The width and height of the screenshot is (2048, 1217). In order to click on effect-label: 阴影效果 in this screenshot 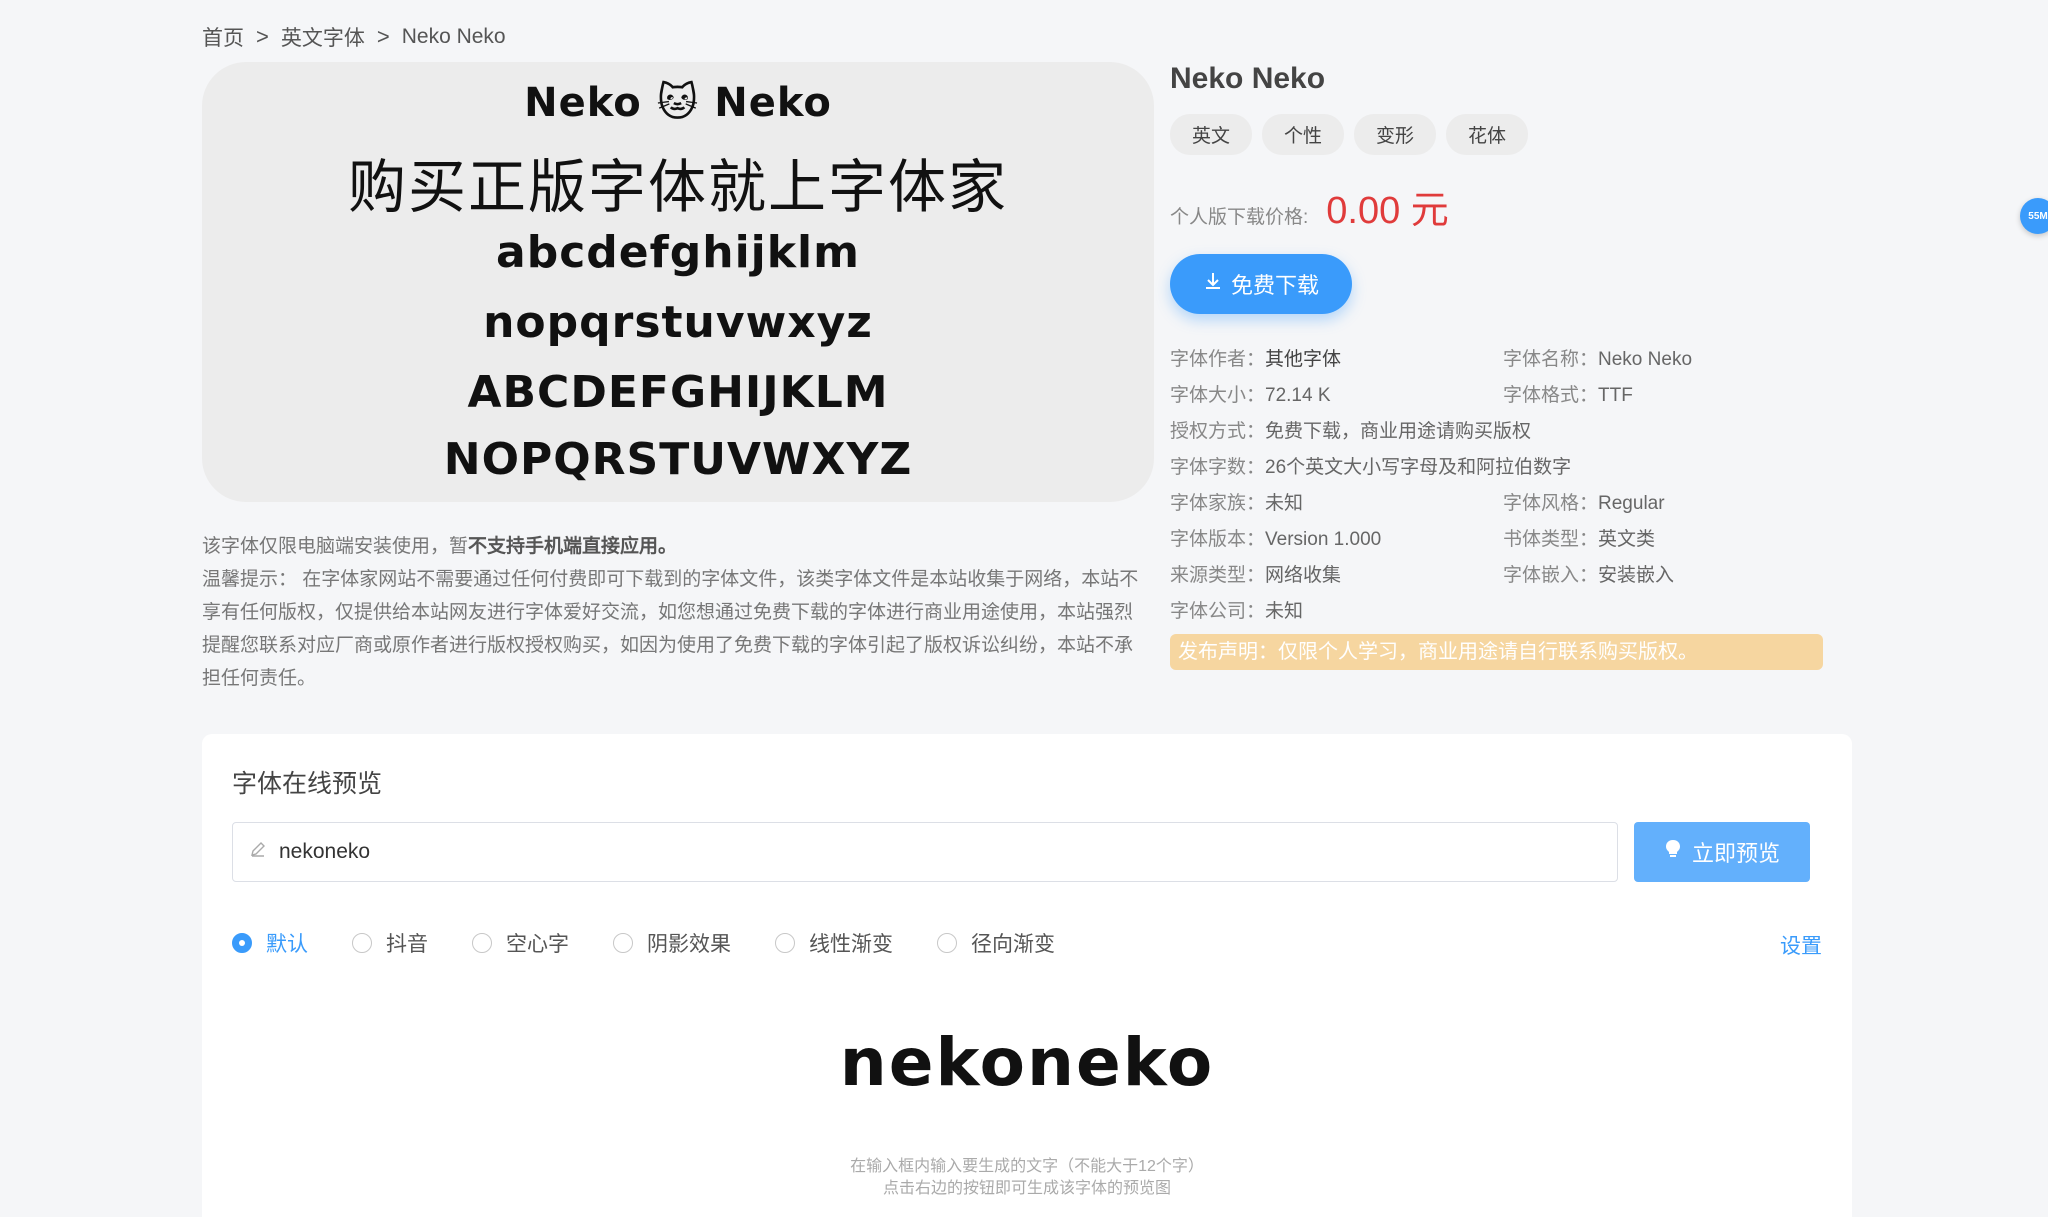, I will do `click(689, 944)`.